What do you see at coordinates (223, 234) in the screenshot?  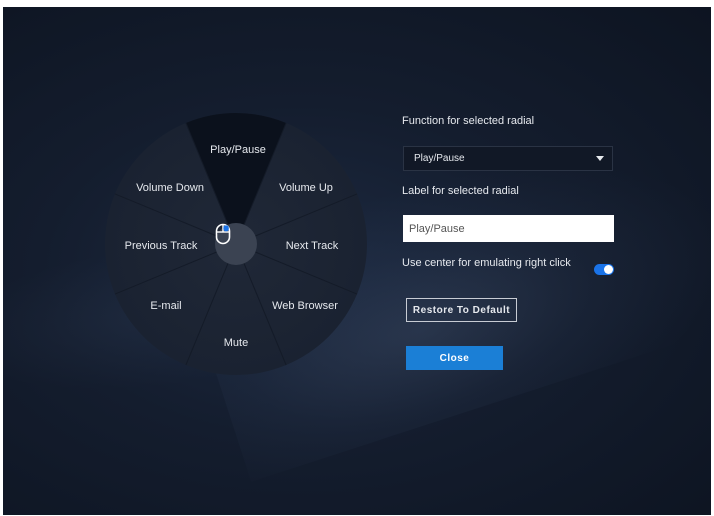 I see `mouse-icon` at bounding box center [223, 234].